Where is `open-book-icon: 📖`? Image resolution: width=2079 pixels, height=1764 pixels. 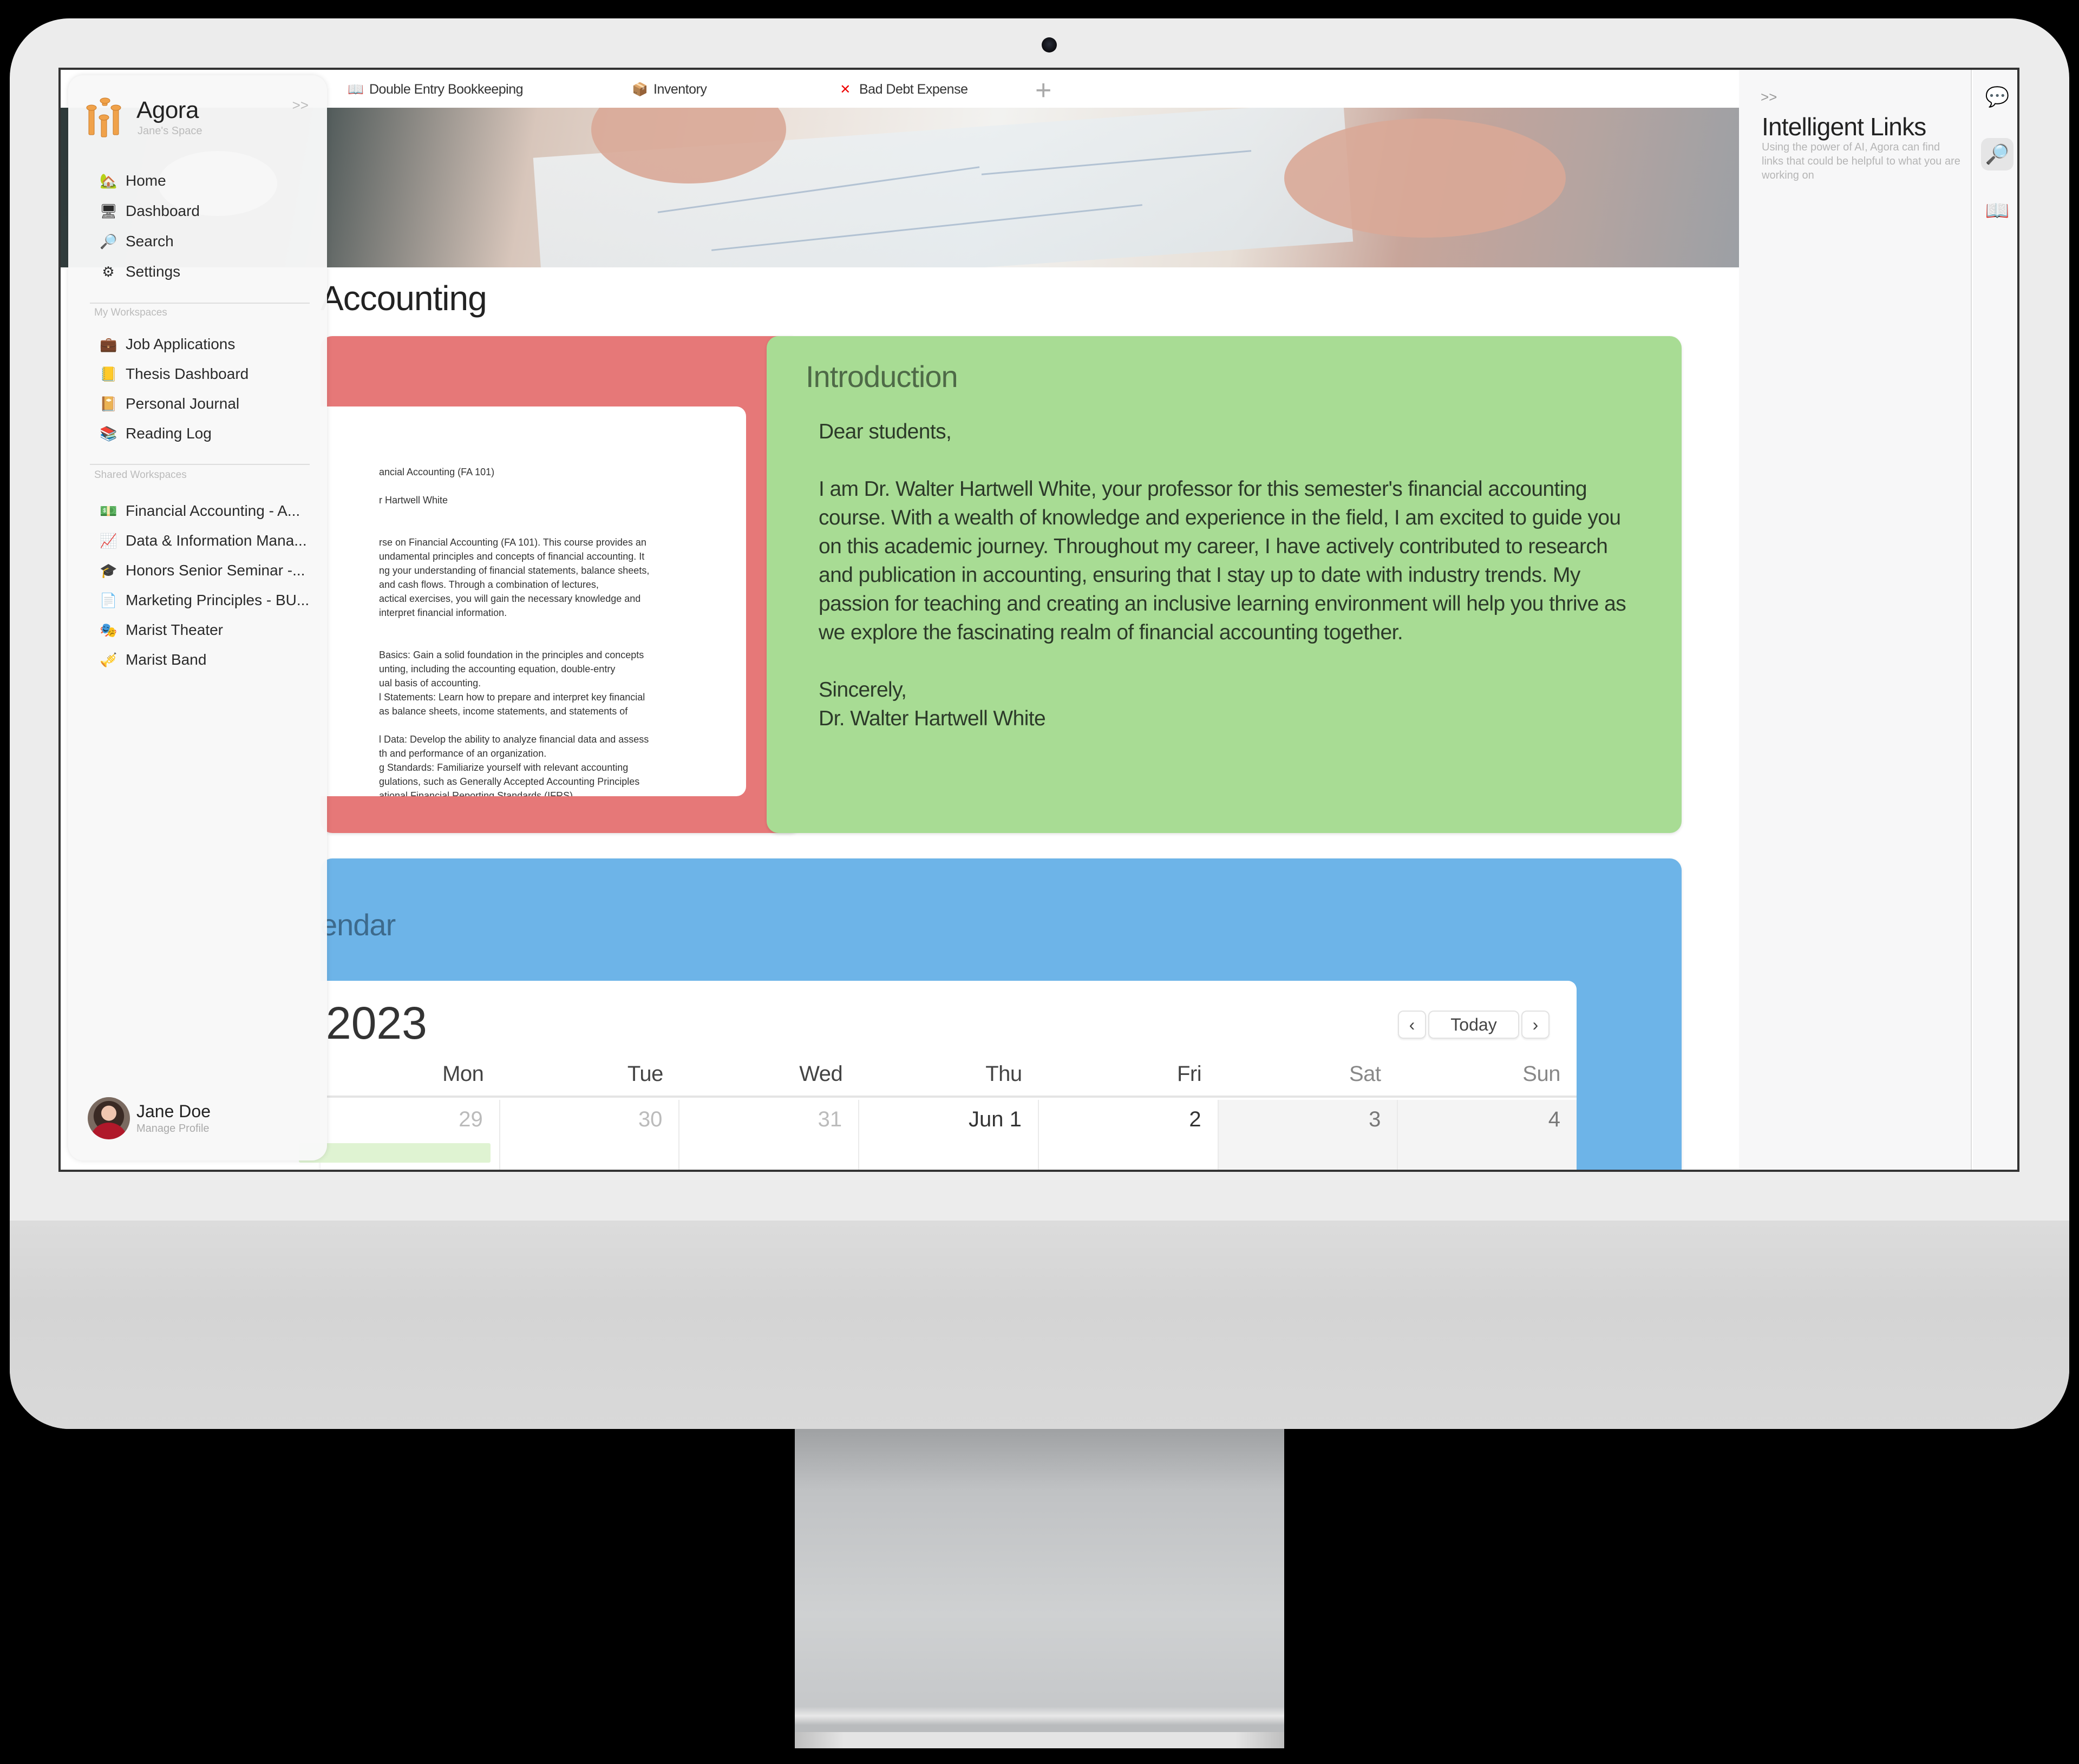
open-book-icon: 📖 is located at coordinates (1997, 210).